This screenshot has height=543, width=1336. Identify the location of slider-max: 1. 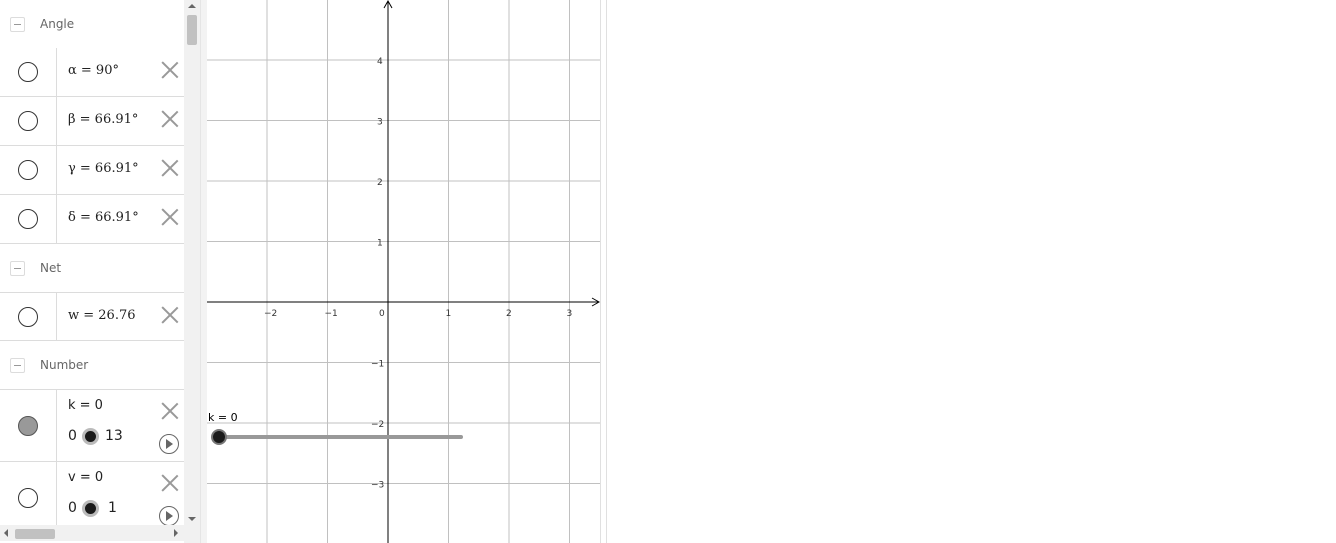
(112, 508).